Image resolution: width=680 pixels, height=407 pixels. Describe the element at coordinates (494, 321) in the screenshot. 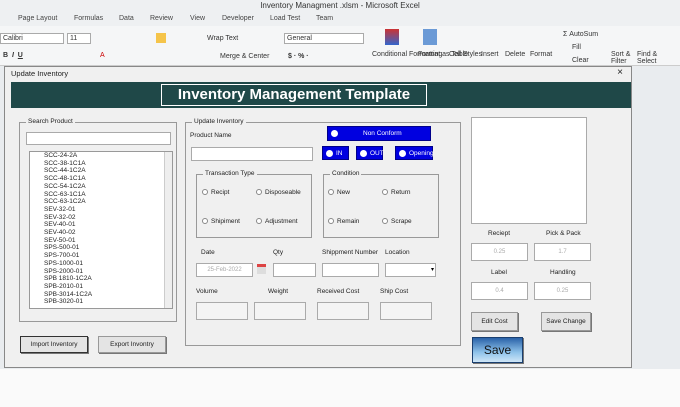

I see `edit-cost-button: Edit Cost` at that location.